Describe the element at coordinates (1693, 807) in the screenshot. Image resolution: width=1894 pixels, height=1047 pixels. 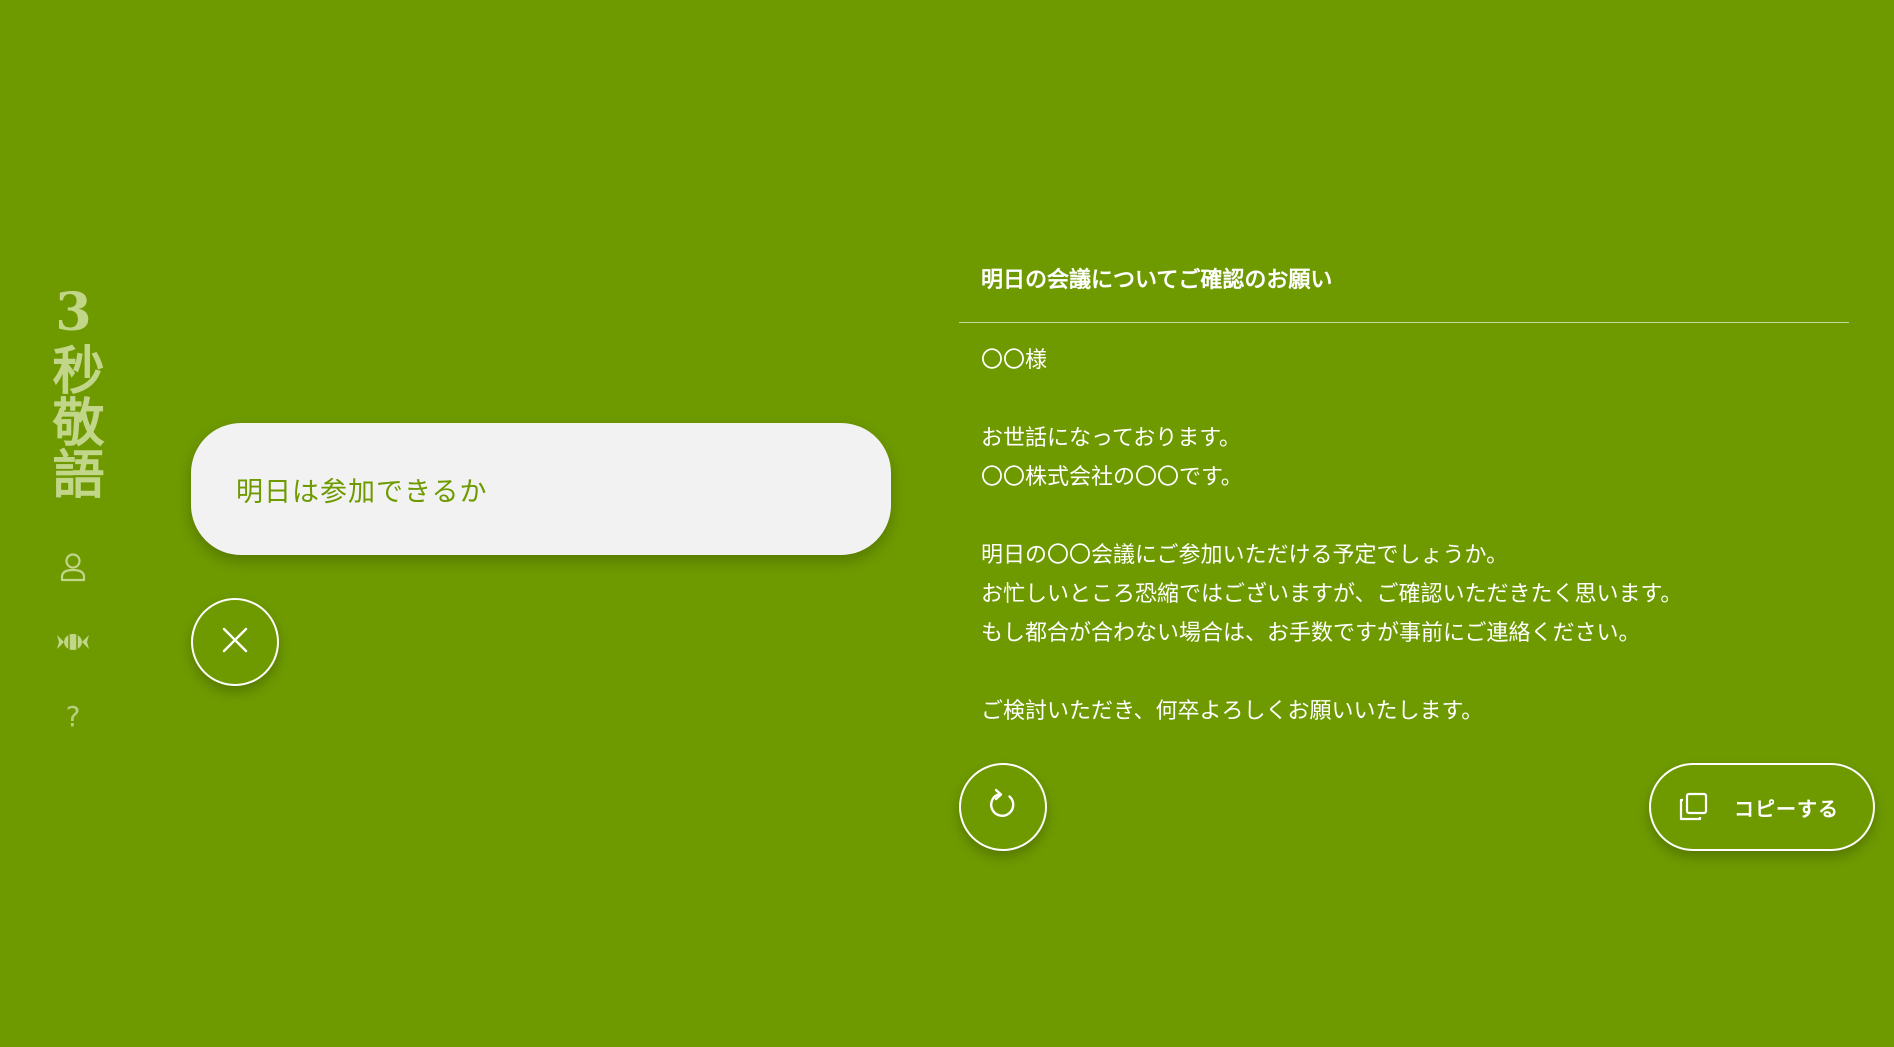
I see `copy-icon` at that location.